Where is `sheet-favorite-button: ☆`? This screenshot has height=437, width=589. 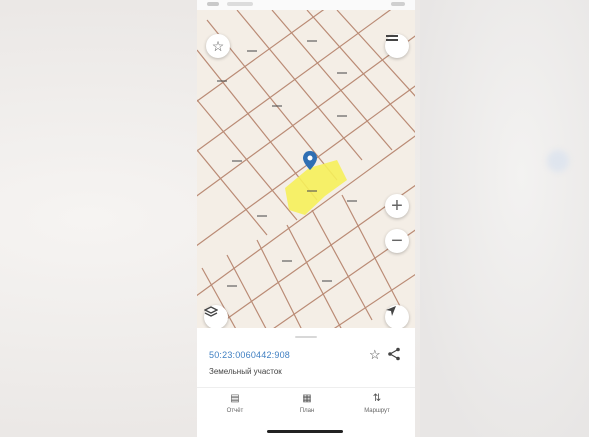
sheet-favorite-button: ☆ is located at coordinates (375, 355).